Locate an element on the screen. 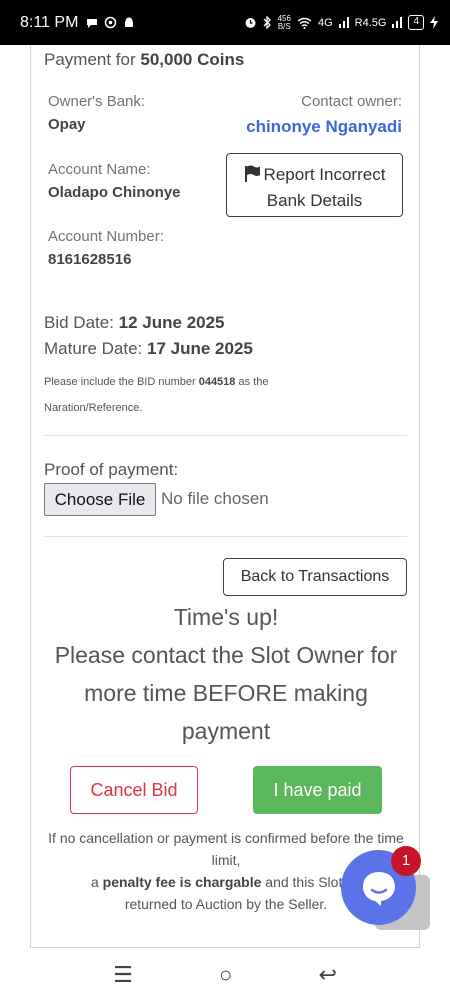 The height and width of the screenshot is (1000, 450). alarm-icon is located at coordinates (250, 23).